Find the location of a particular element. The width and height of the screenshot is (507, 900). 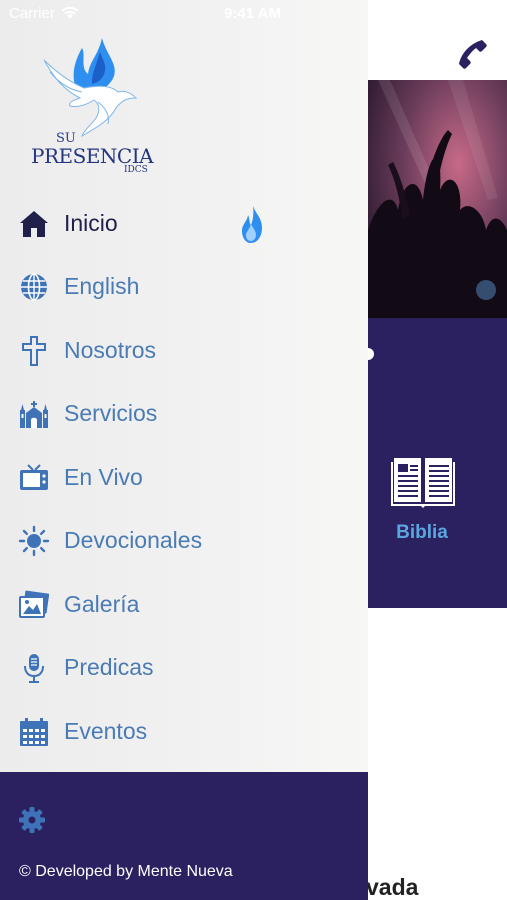

status-bar: Carrier 9:41 AM is located at coordinates (184, 14).